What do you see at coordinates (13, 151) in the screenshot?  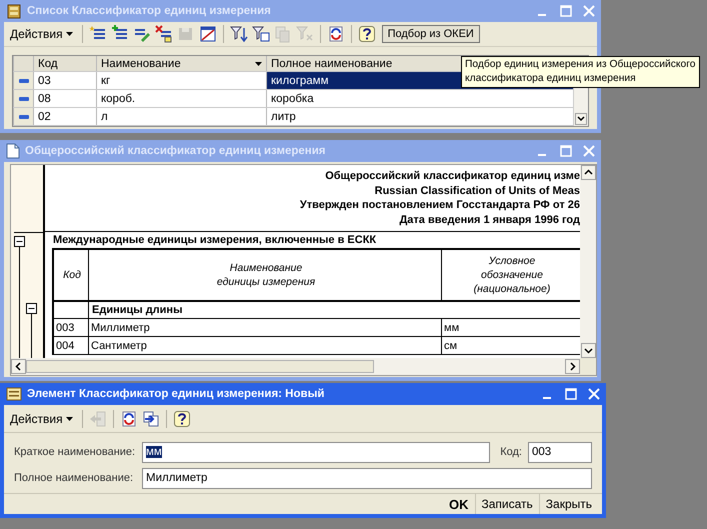 I see `document-icon` at bounding box center [13, 151].